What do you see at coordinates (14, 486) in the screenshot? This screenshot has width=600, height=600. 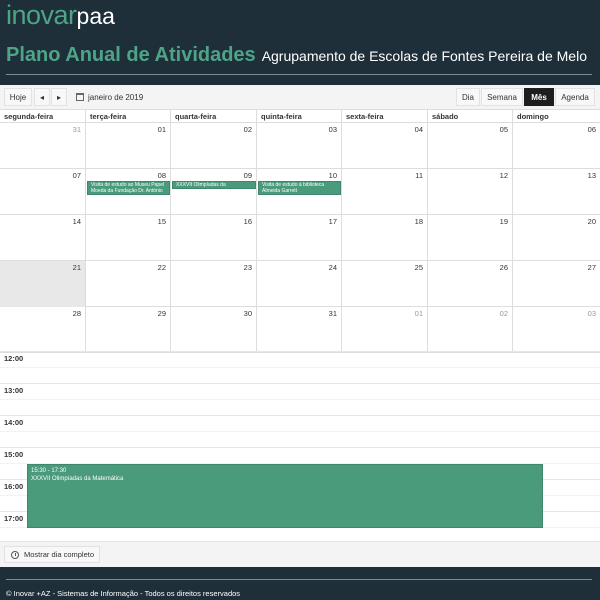 I see `hour-label: 16:00` at bounding box center [14, 486].